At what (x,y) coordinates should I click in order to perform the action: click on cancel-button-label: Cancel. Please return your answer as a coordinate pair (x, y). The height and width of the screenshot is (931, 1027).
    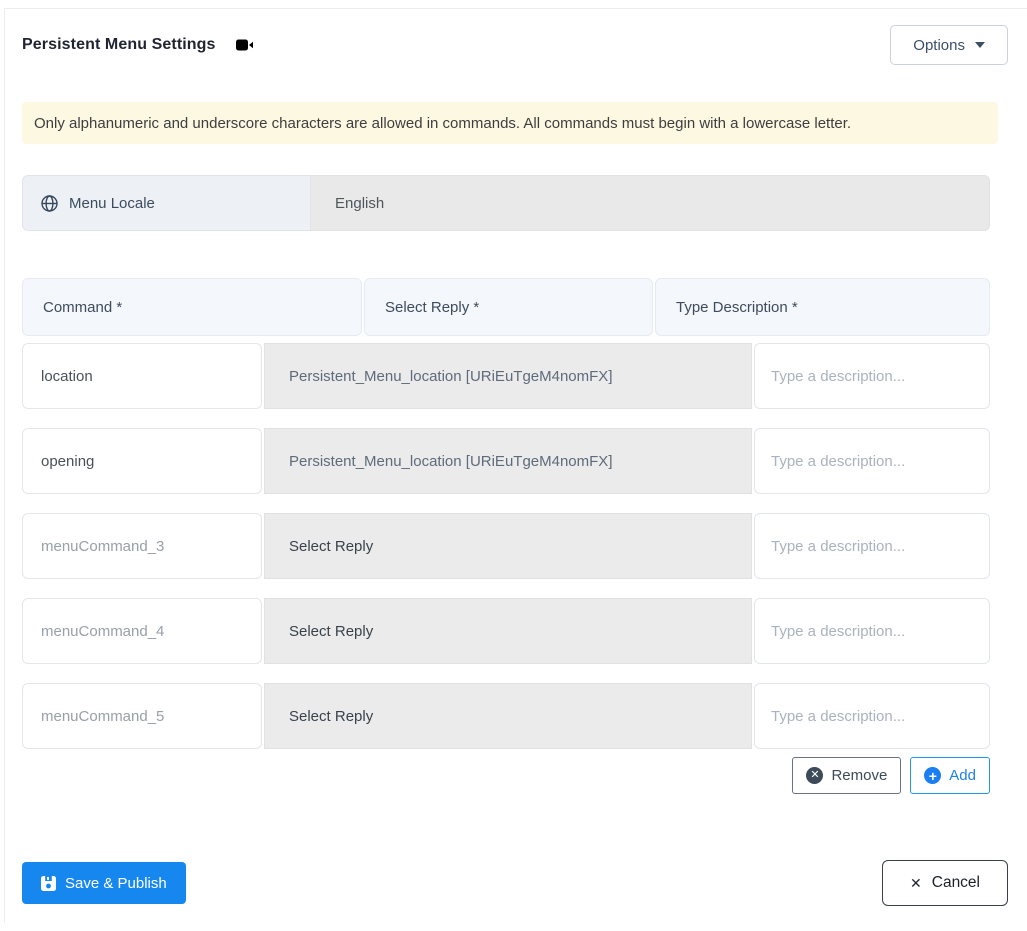
    Looking at the image, I should click on (955, 882).